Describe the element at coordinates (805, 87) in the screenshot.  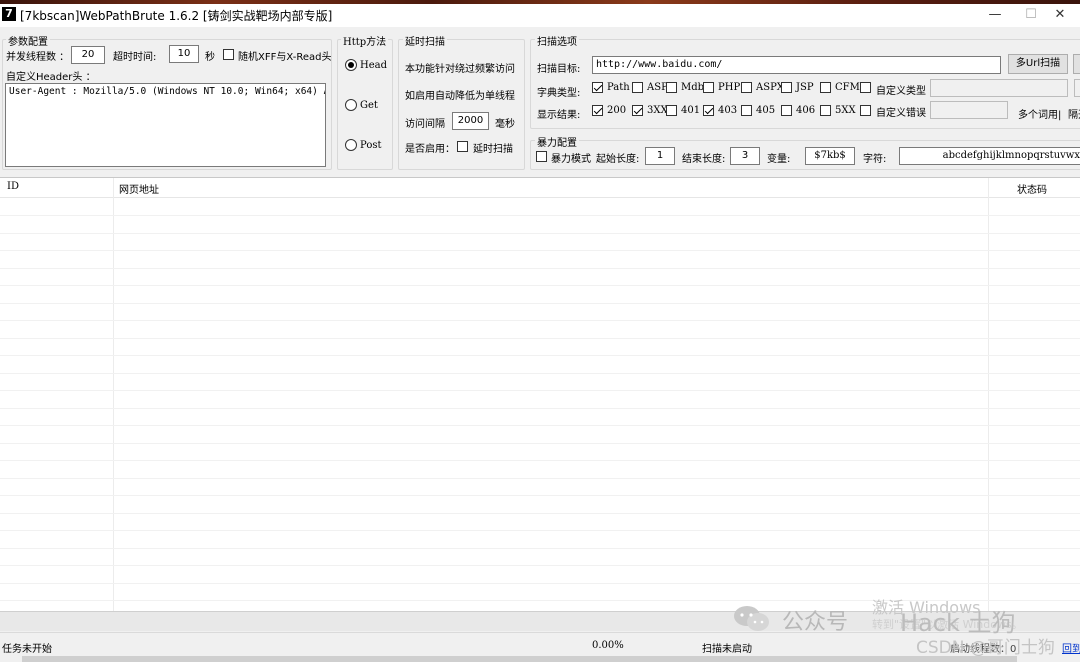
I see `dict-jsp-label: JSP` at that location.